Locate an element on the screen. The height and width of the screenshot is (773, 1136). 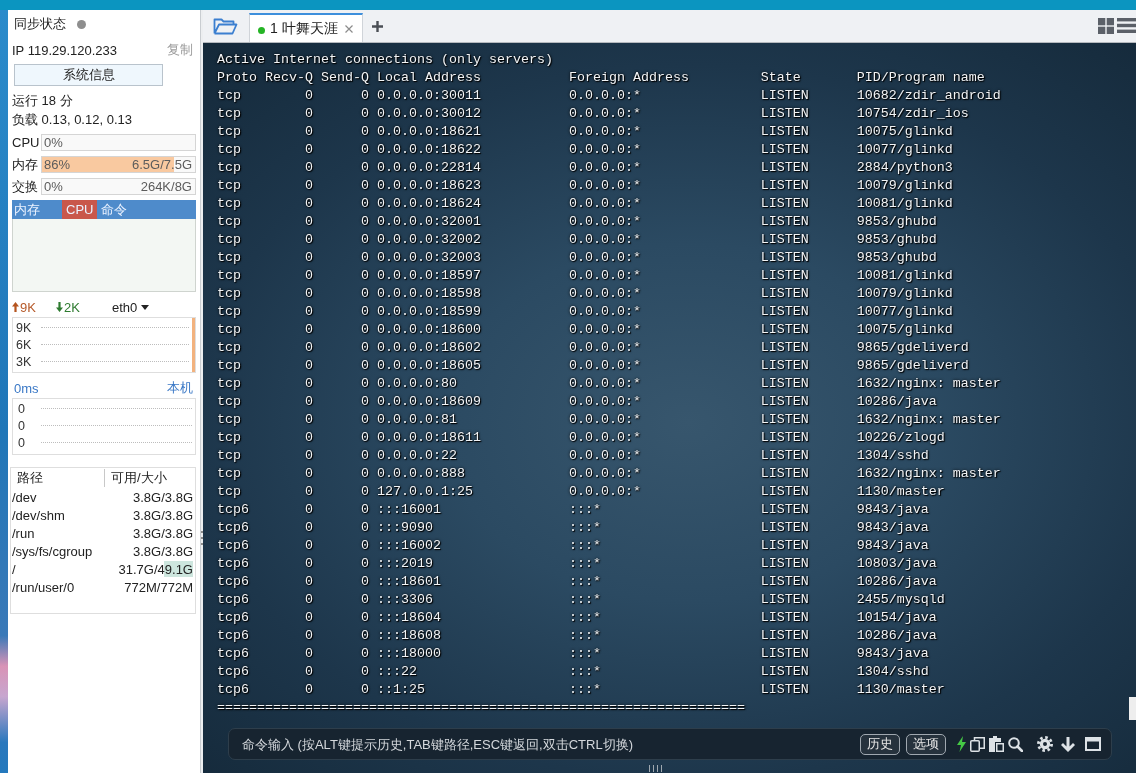
column-header: State is located at coordinates (780, 78).